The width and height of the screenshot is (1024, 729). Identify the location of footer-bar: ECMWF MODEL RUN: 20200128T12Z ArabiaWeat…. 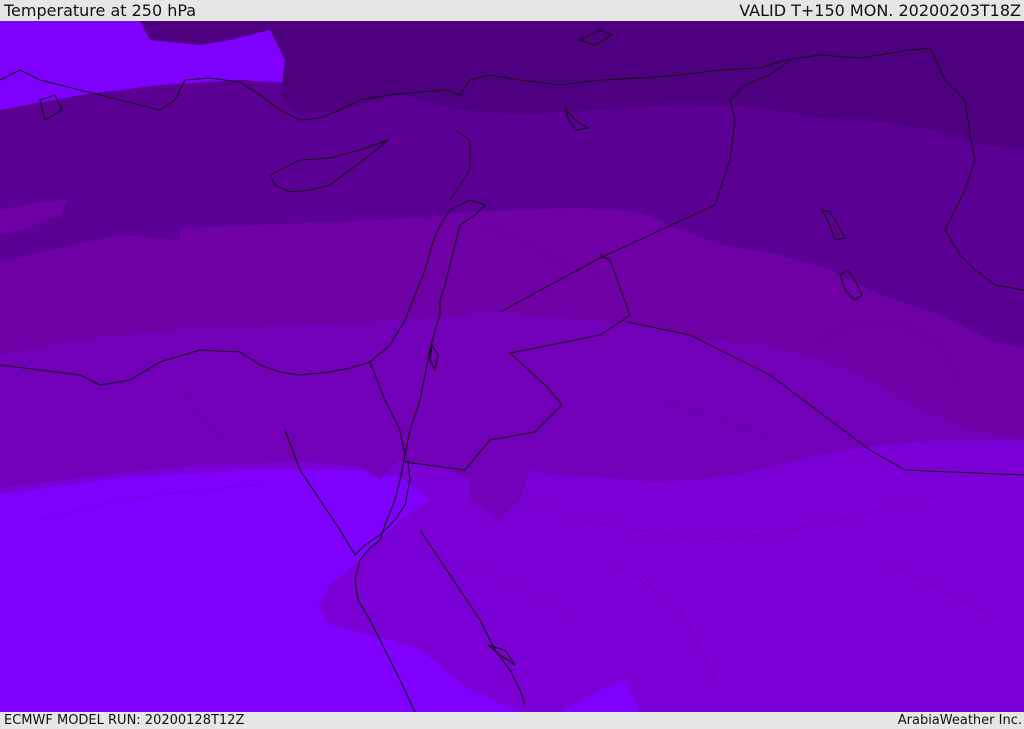
(512, 720).